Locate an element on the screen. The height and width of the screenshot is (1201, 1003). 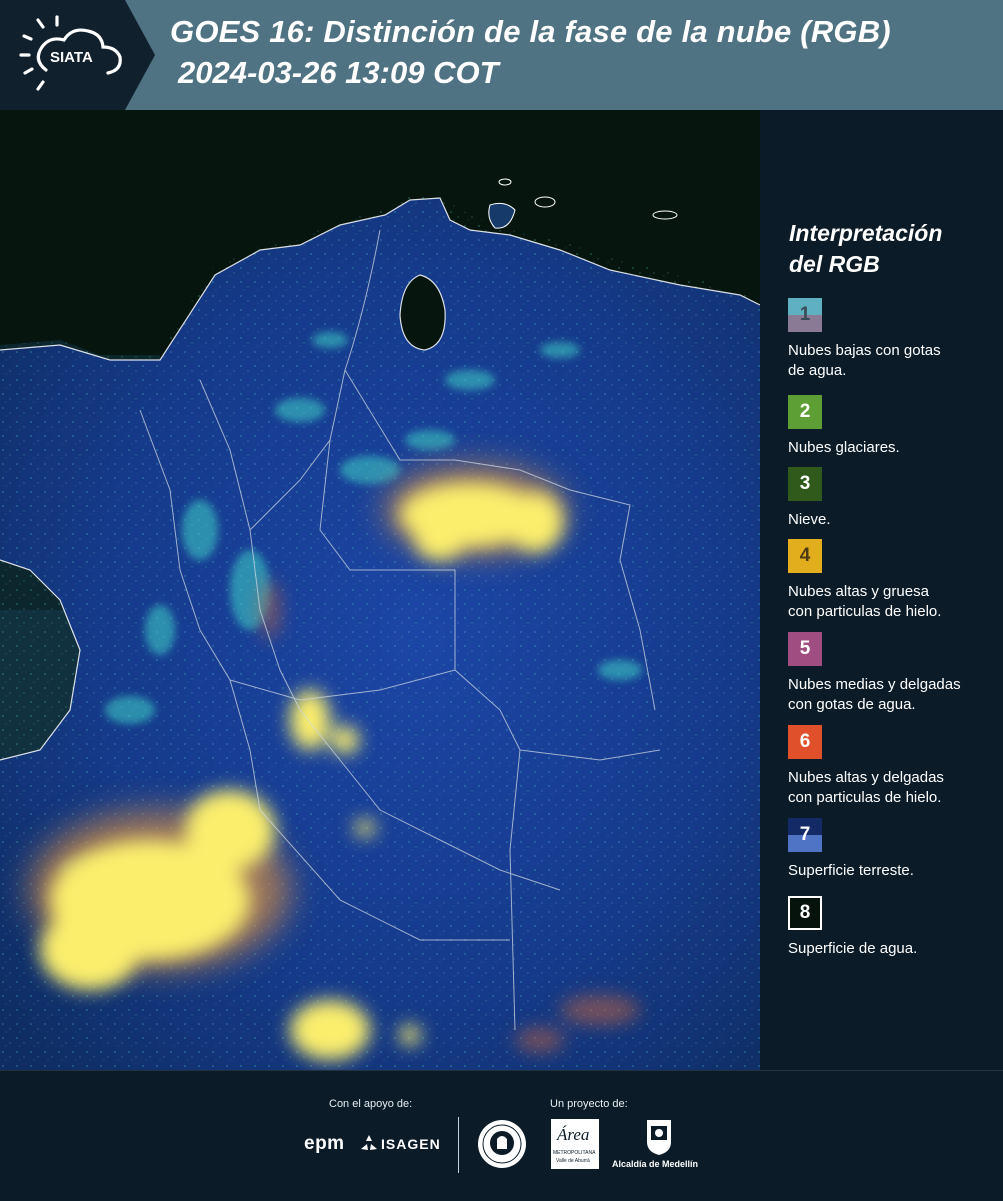
legend-title: Interpretación del RGB is located at coordinates (889, 249).